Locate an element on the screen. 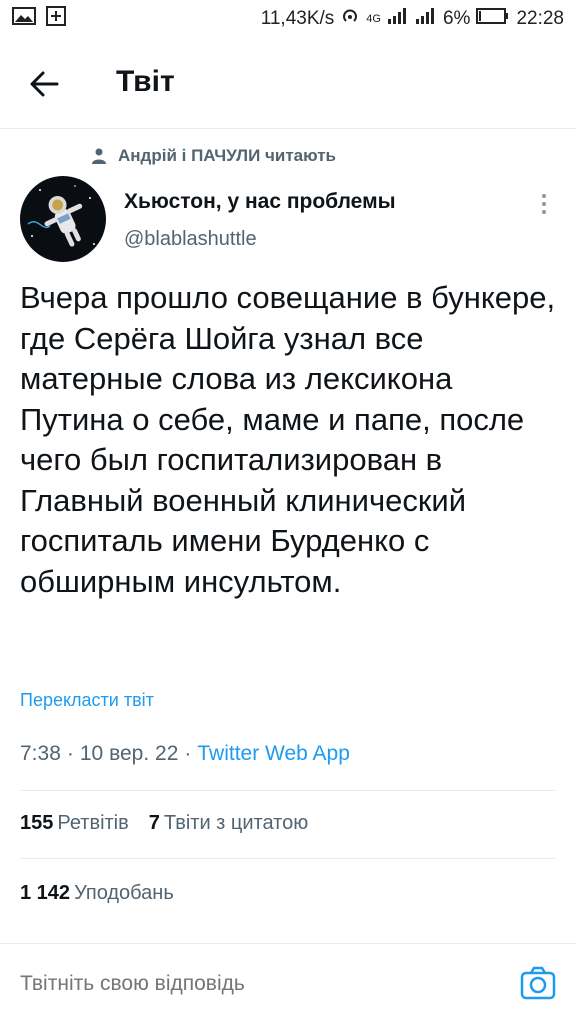 The height and width of the screenshot is (1024, 576). status-bar: 11,43K/s 4G 6% 22:28 is located at coordinates (288, 19).